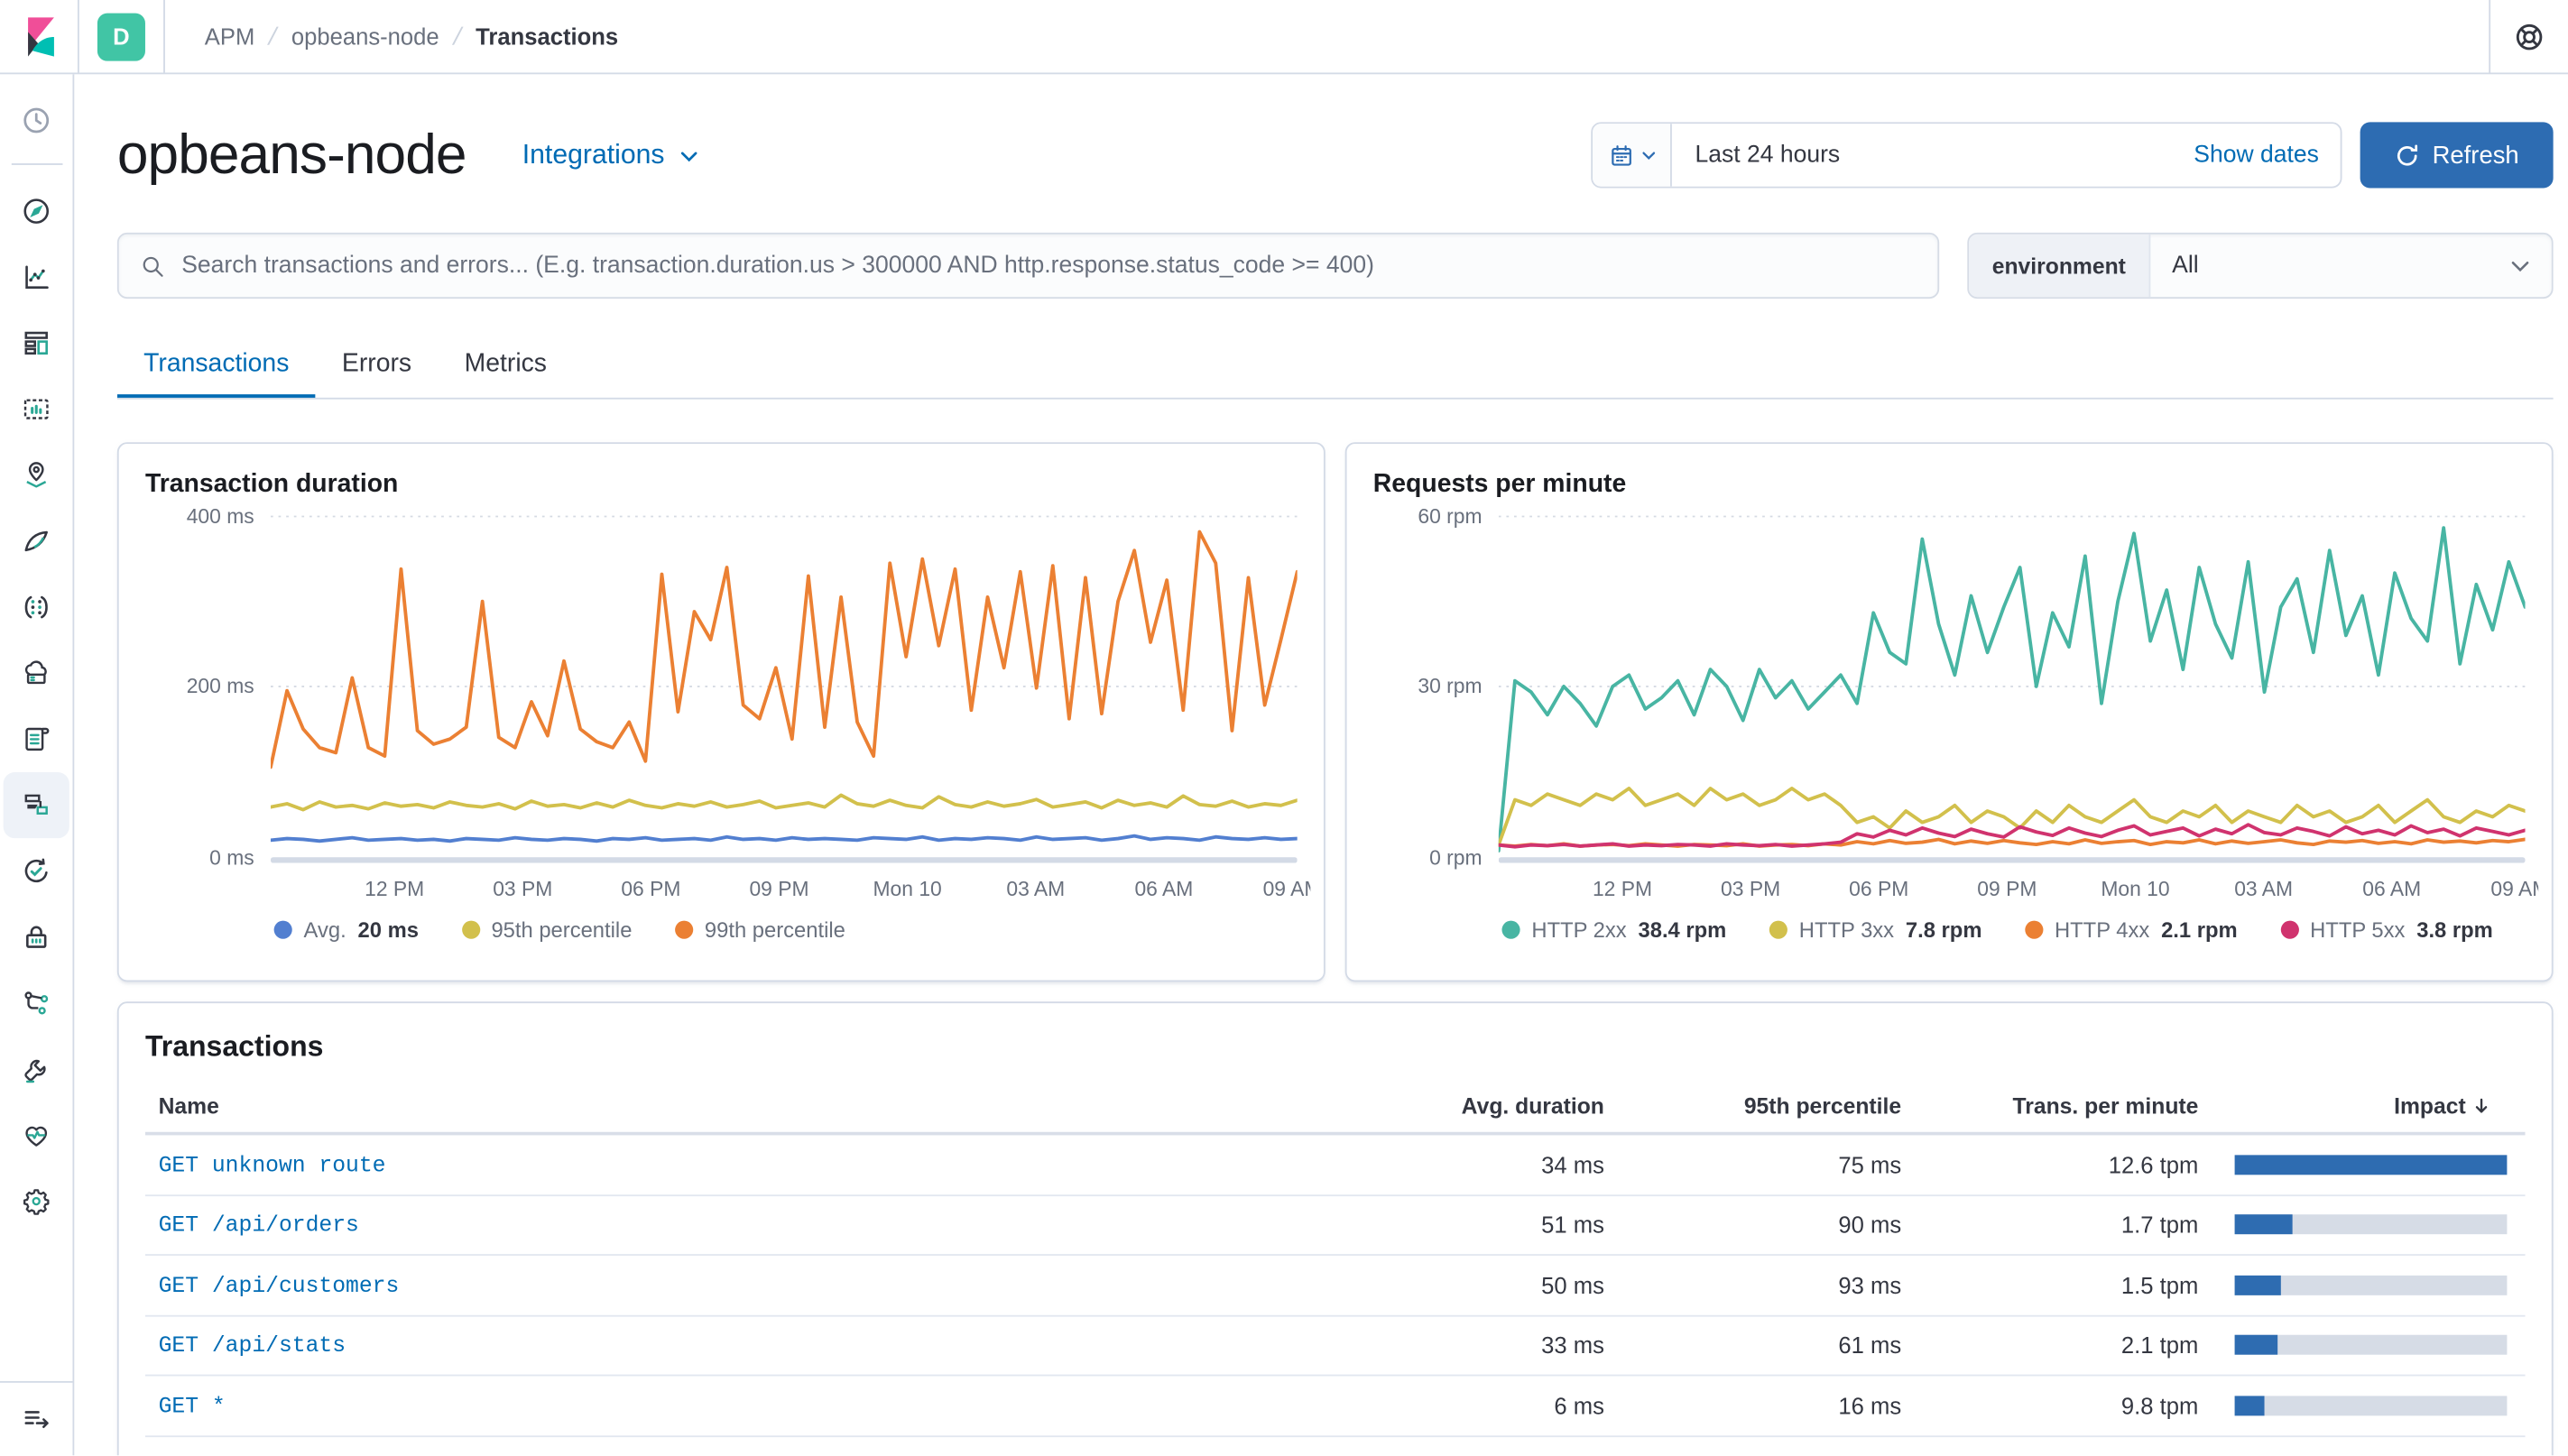 Image resolution: width=2568 pixels, height=1456 pixels. I want to click on x-tick-label: 09 PM, so click(2007, 890).